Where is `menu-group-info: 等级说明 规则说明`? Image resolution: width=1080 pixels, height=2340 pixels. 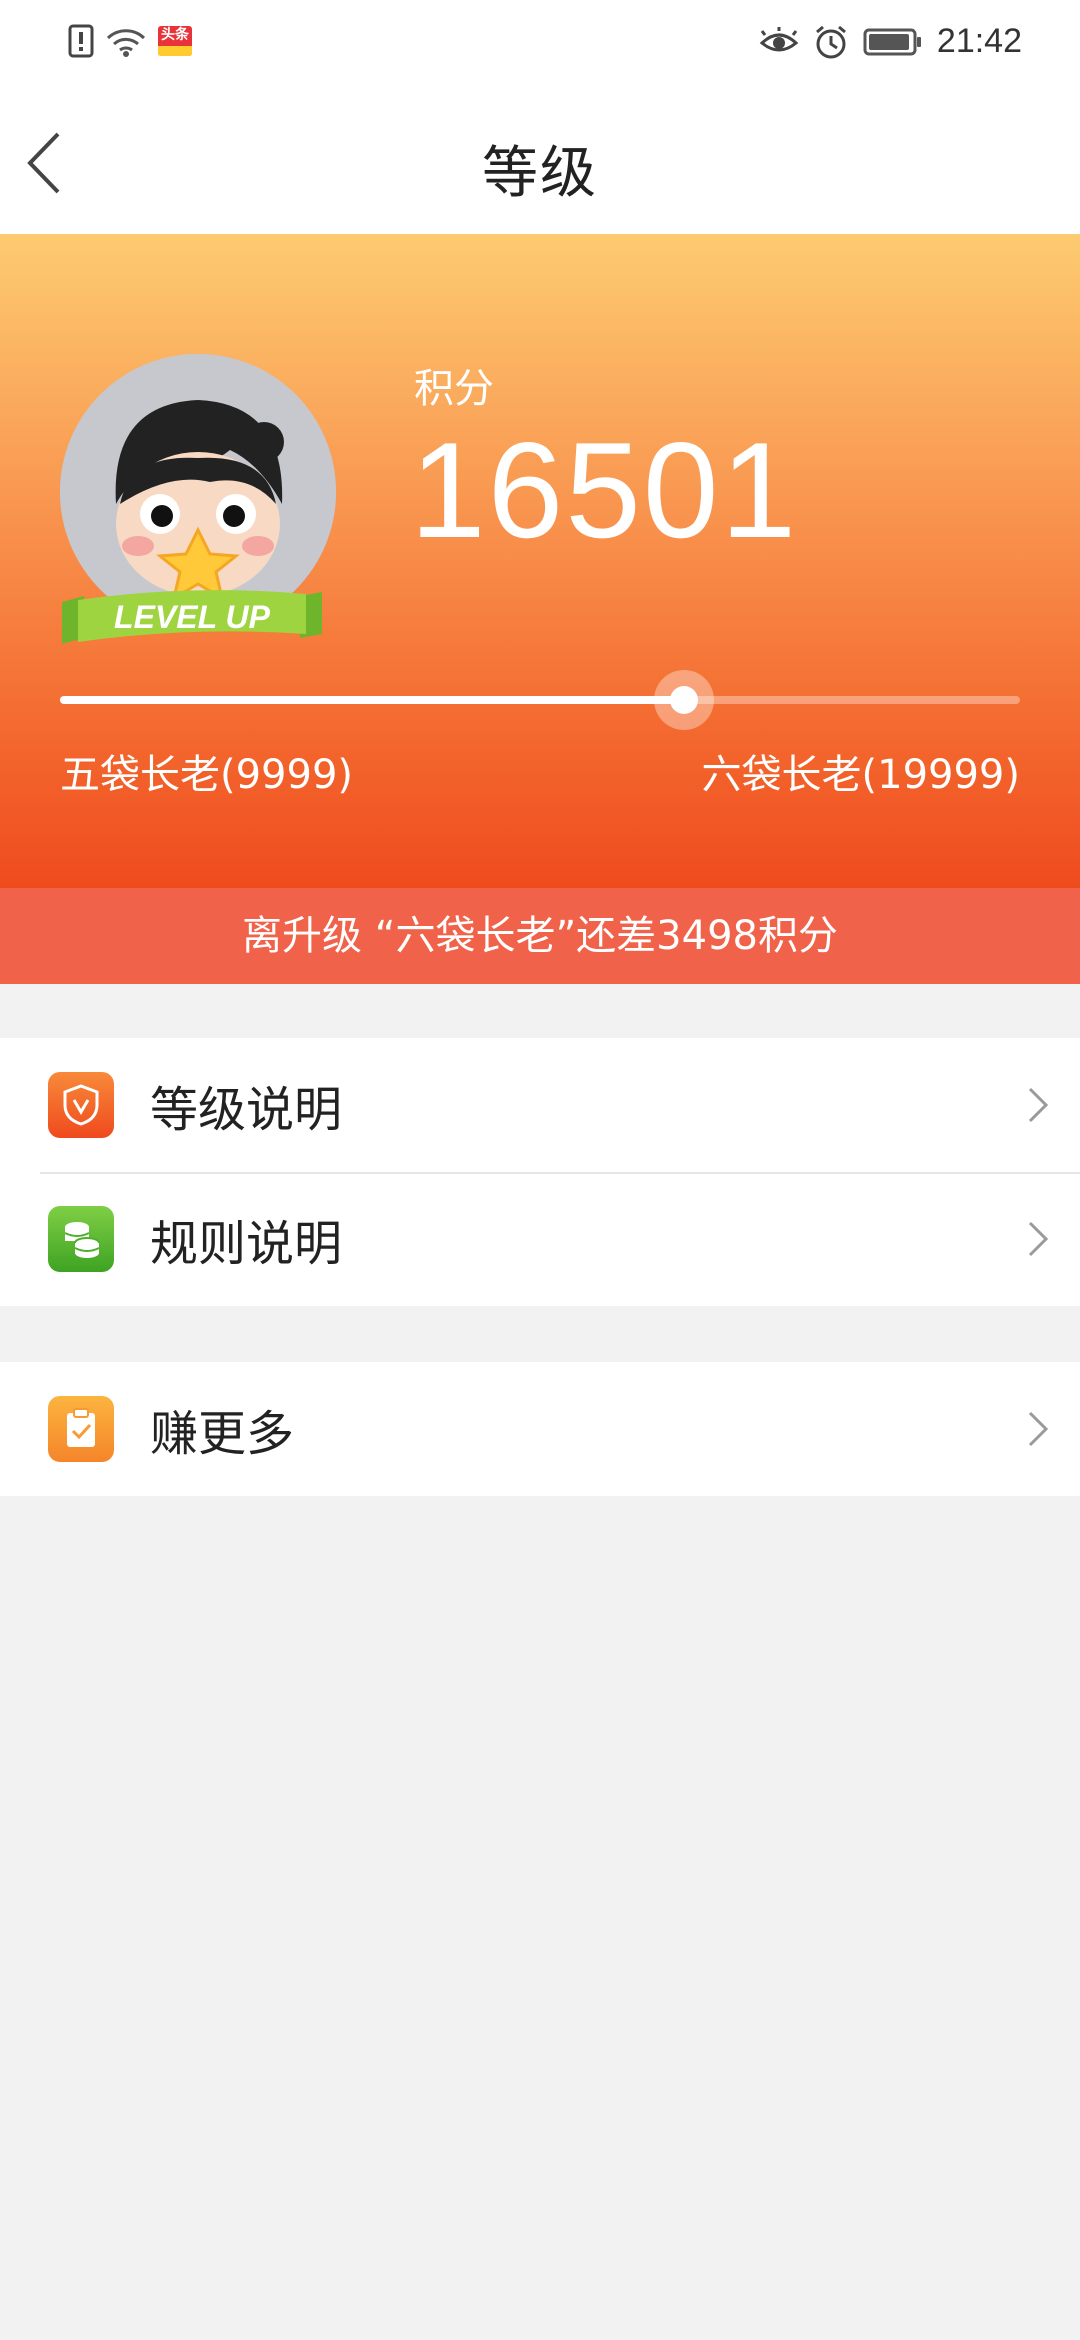 menu-group-info: 等级说明 规则说明 is located at coordinates (540, 1172).